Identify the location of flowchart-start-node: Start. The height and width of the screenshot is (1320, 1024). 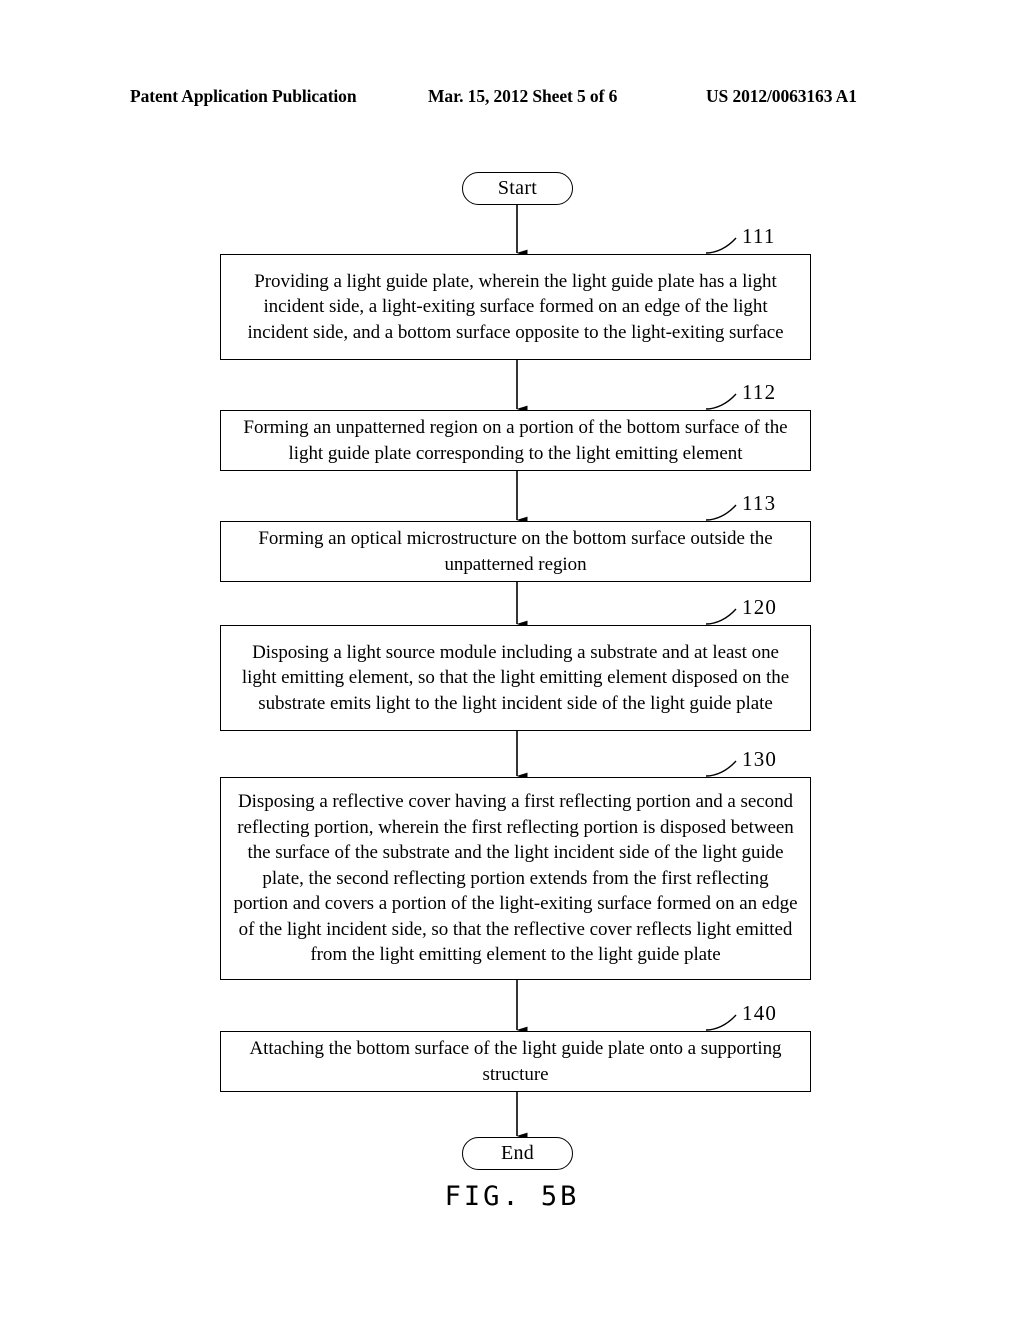
(517, 188).